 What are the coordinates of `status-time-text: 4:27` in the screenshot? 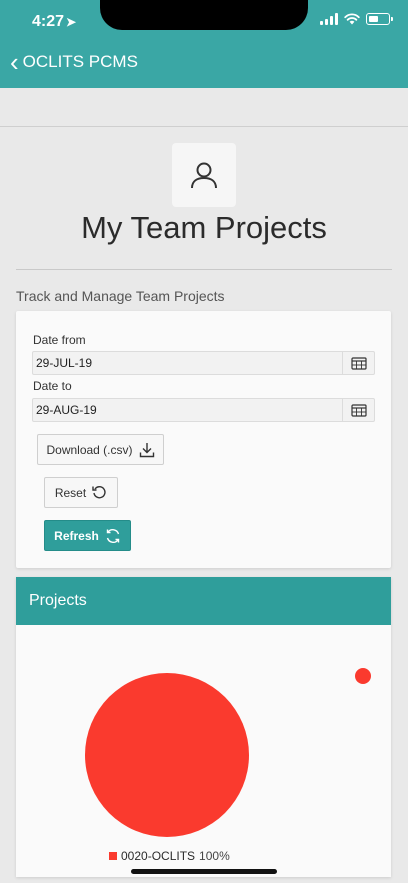 It's located at (48, 21).